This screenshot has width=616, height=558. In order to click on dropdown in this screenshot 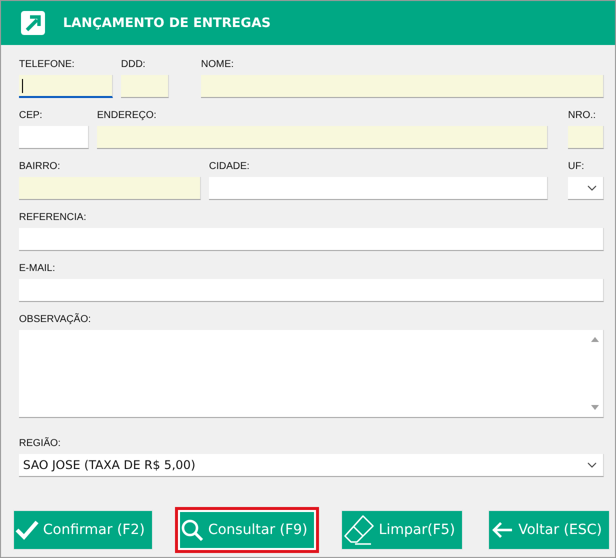, I will do `click(586, 188)`.